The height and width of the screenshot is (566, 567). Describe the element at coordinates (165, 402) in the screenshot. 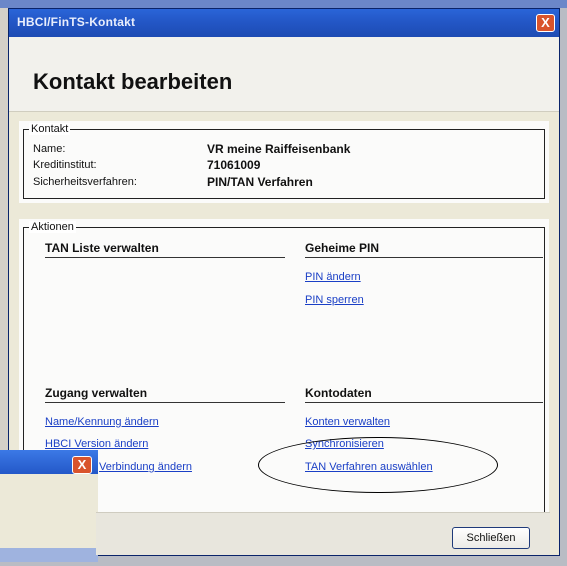

I see `zugang-divider` at that location.